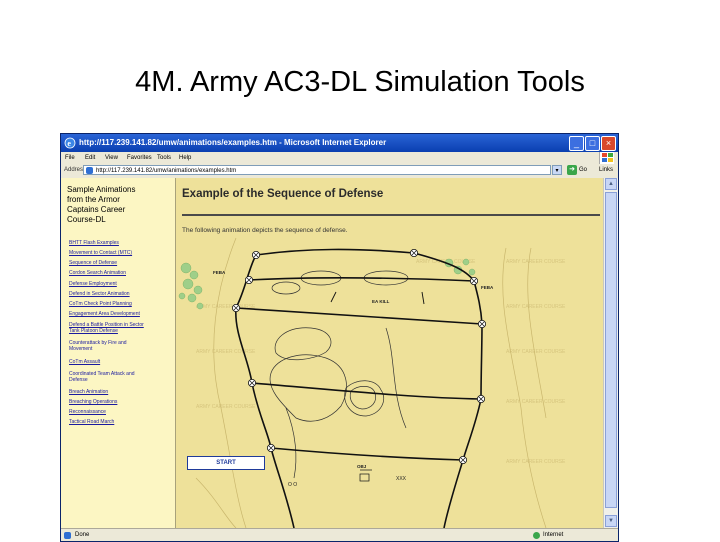 Image resolution: width=720 pixels, height=542 pixels. I want to click on waypoint-crosses, so click(359, 356).